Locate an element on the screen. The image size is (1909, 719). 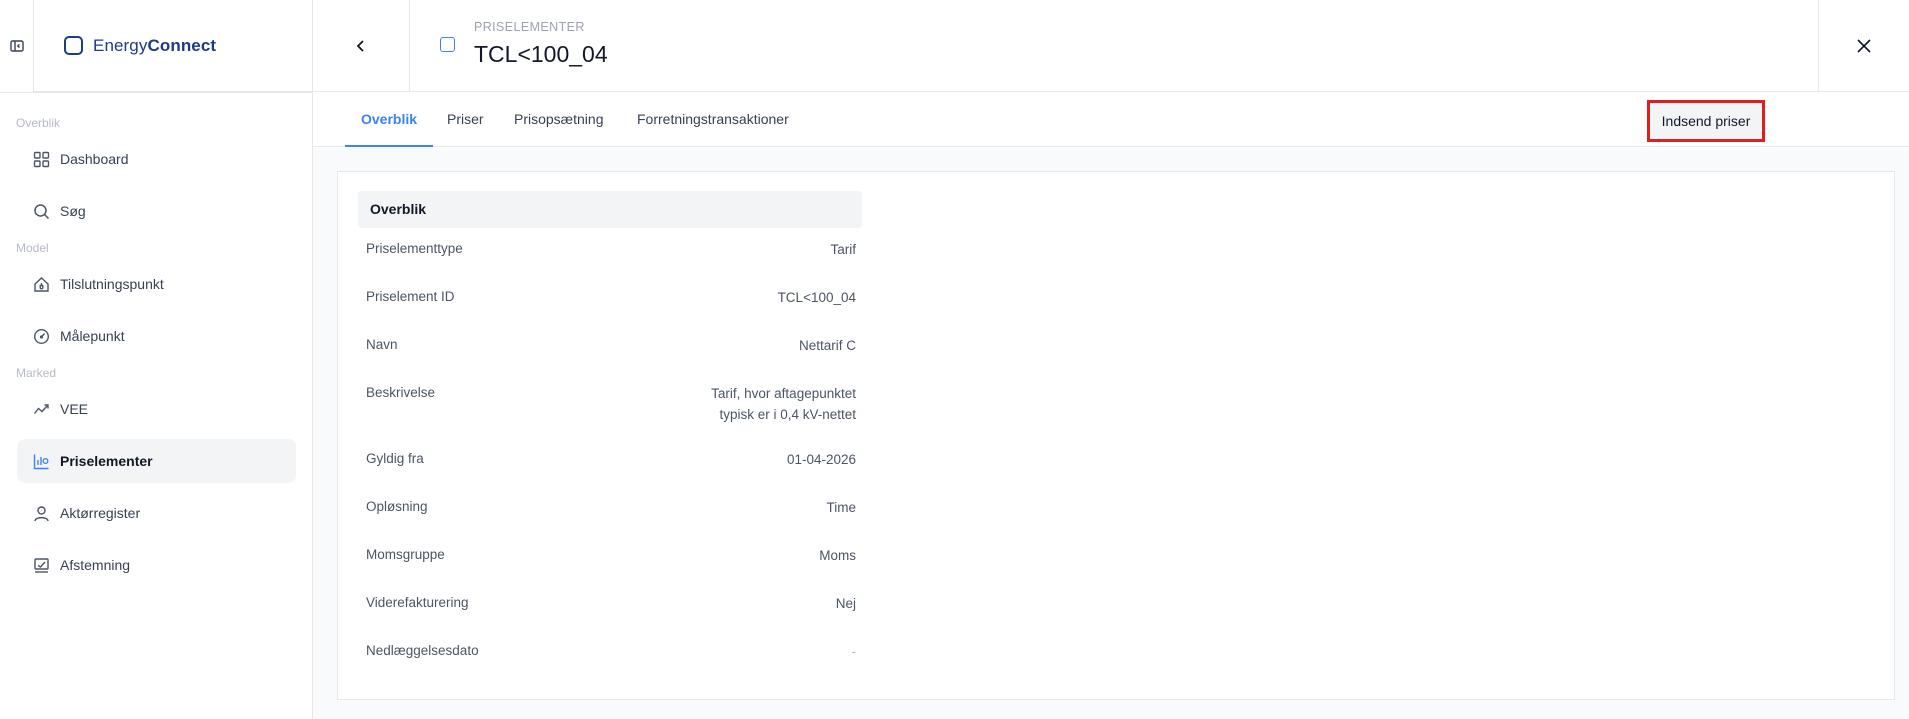
detail-value: - is located at coordinates (854, 651).